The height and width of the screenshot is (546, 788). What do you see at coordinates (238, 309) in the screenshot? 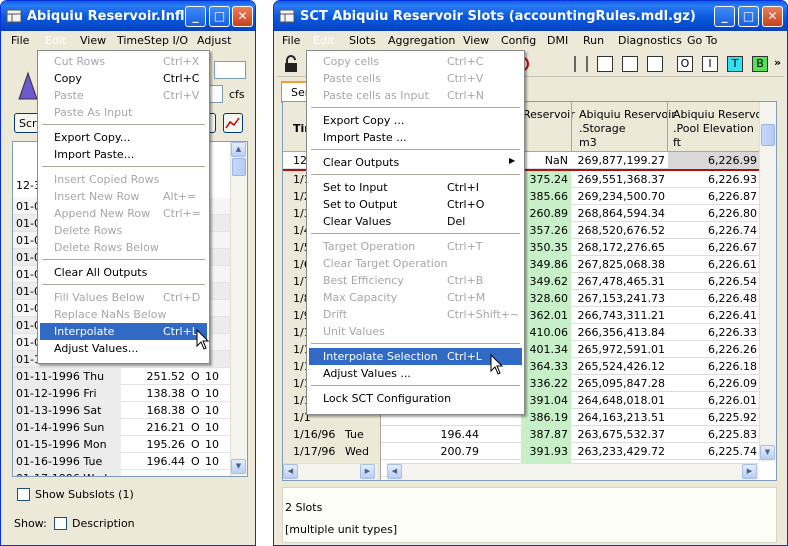
I see `inflow-vscroll: ▲ ▼` at bounding box center [238, 309].